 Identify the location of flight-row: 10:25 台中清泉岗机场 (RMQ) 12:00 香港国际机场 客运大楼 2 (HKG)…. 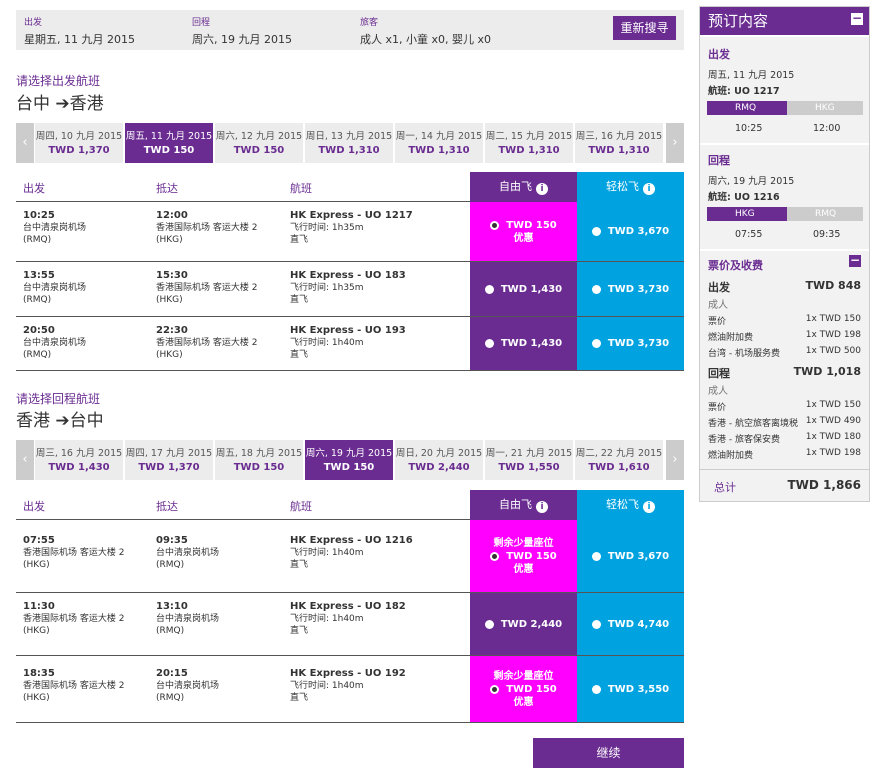
(350, 232).